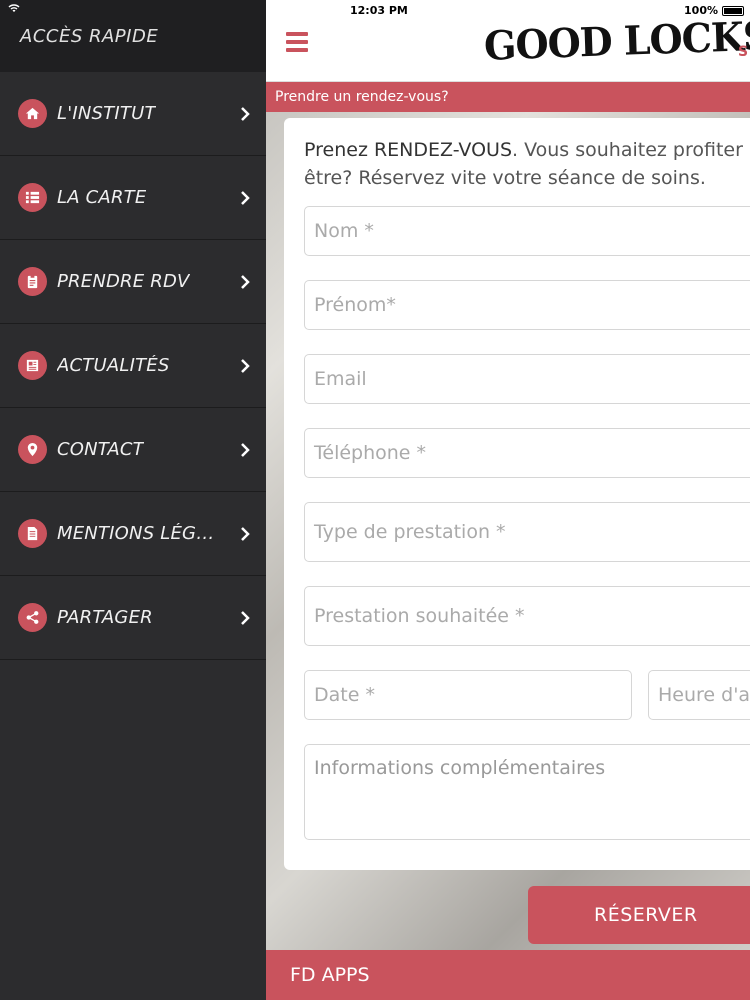 This screenshot has height=1000, width=750. I want to click on home-icon, so click(32, 113).